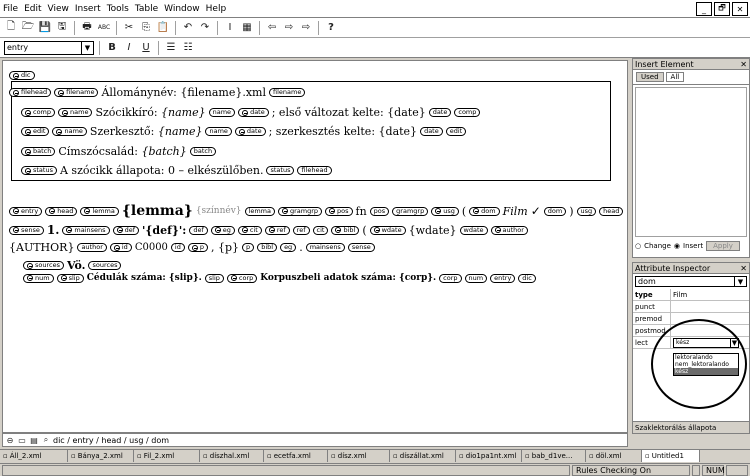 The width and height of the screenshot is (750, 476). I want to click on menu-tools: Tools, so click(118, 9).